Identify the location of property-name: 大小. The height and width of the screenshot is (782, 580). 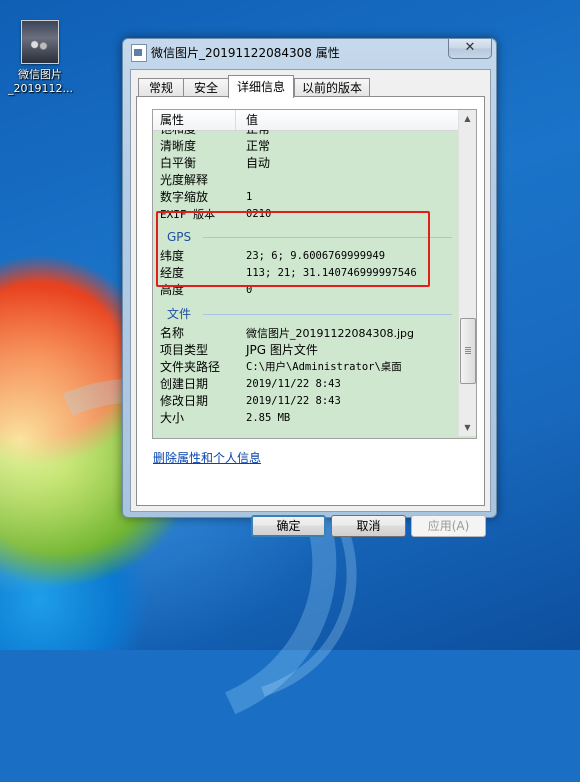
(172, 418).